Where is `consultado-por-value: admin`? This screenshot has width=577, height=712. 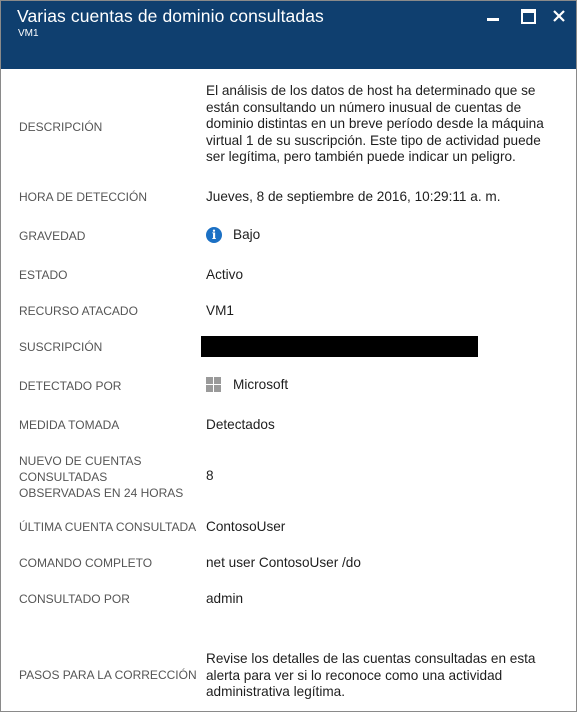
consultado-por-value: admin is located at coordinates (225, 598).